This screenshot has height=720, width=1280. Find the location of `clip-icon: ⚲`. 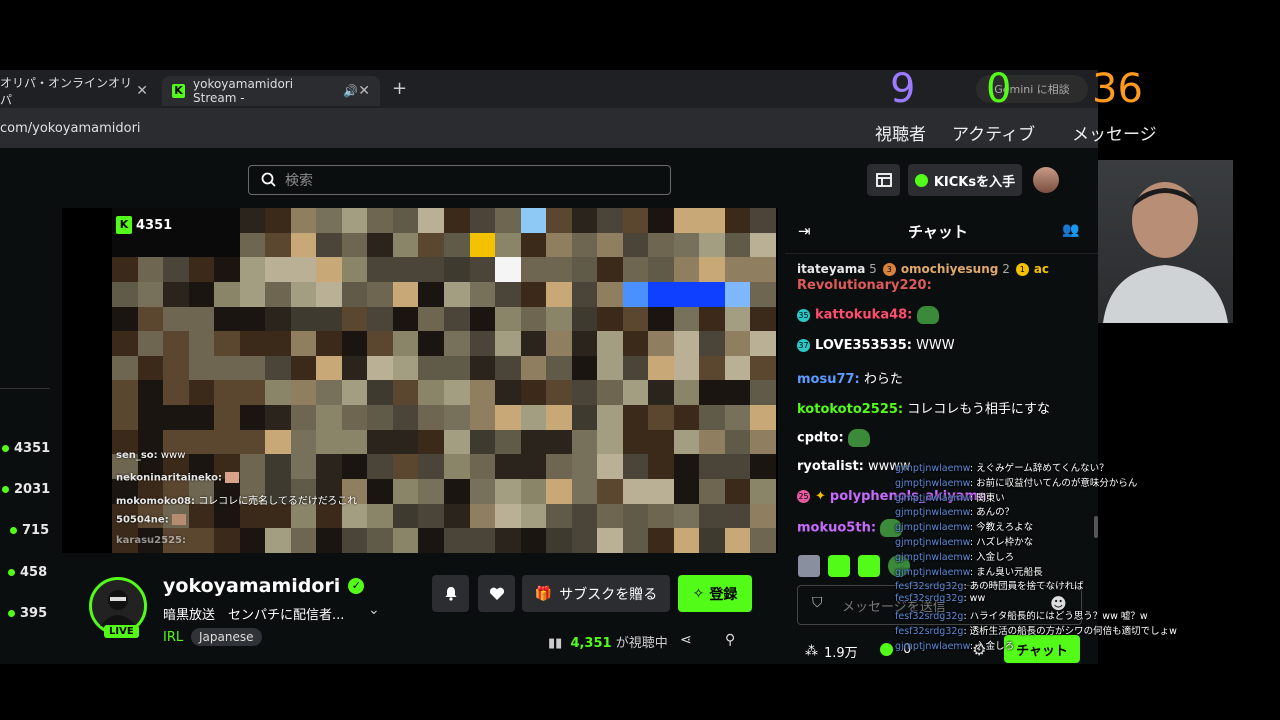

clip-icon: ⚲ is located at coordinates (730, 640).